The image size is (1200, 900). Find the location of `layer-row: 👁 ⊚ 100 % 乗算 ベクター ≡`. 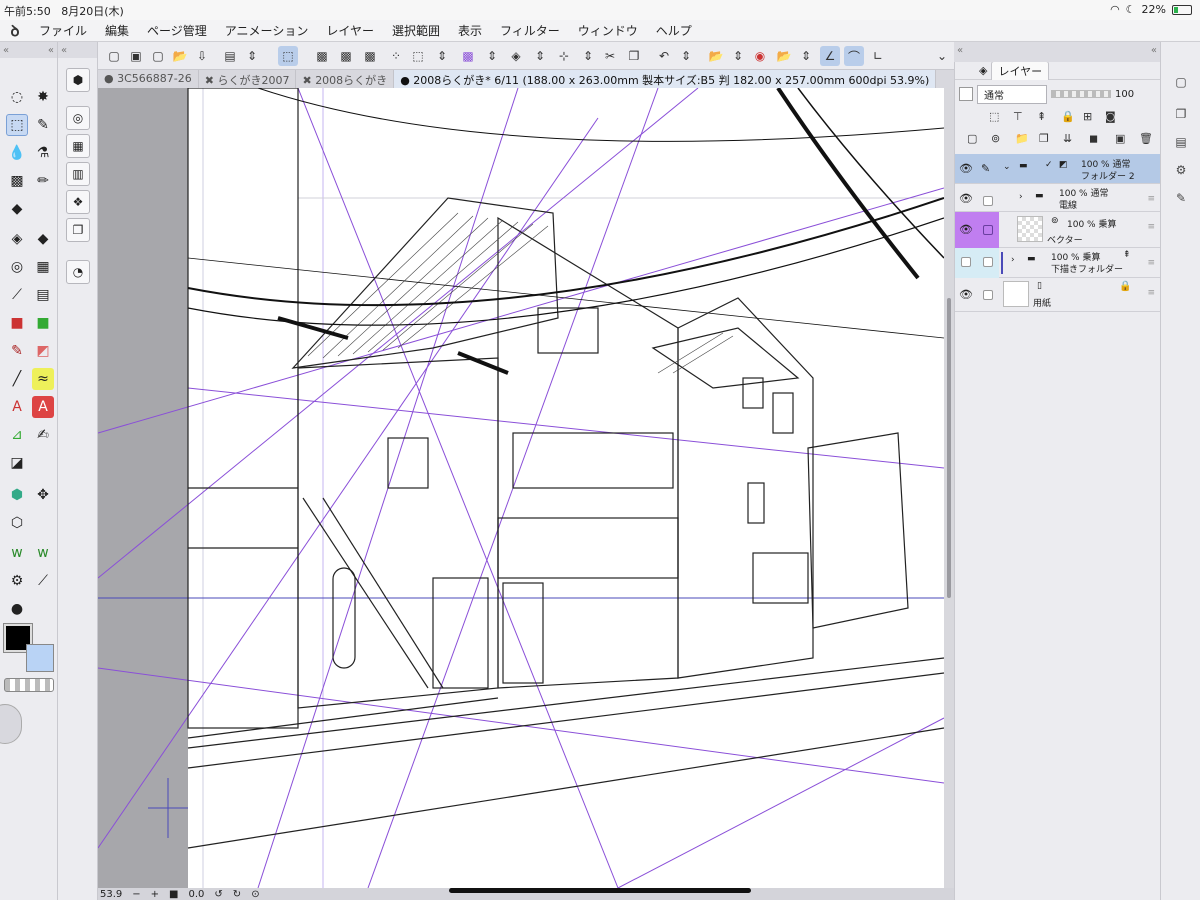

layer-row: 👁 ⊚ 100 % 乗算 ベクター ≡ is located at coordinates (1058, 230).